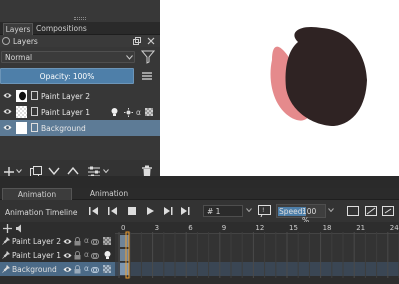 This screenshot has height=284, width=399. I want to click on stop-icon, so click(132, 211).